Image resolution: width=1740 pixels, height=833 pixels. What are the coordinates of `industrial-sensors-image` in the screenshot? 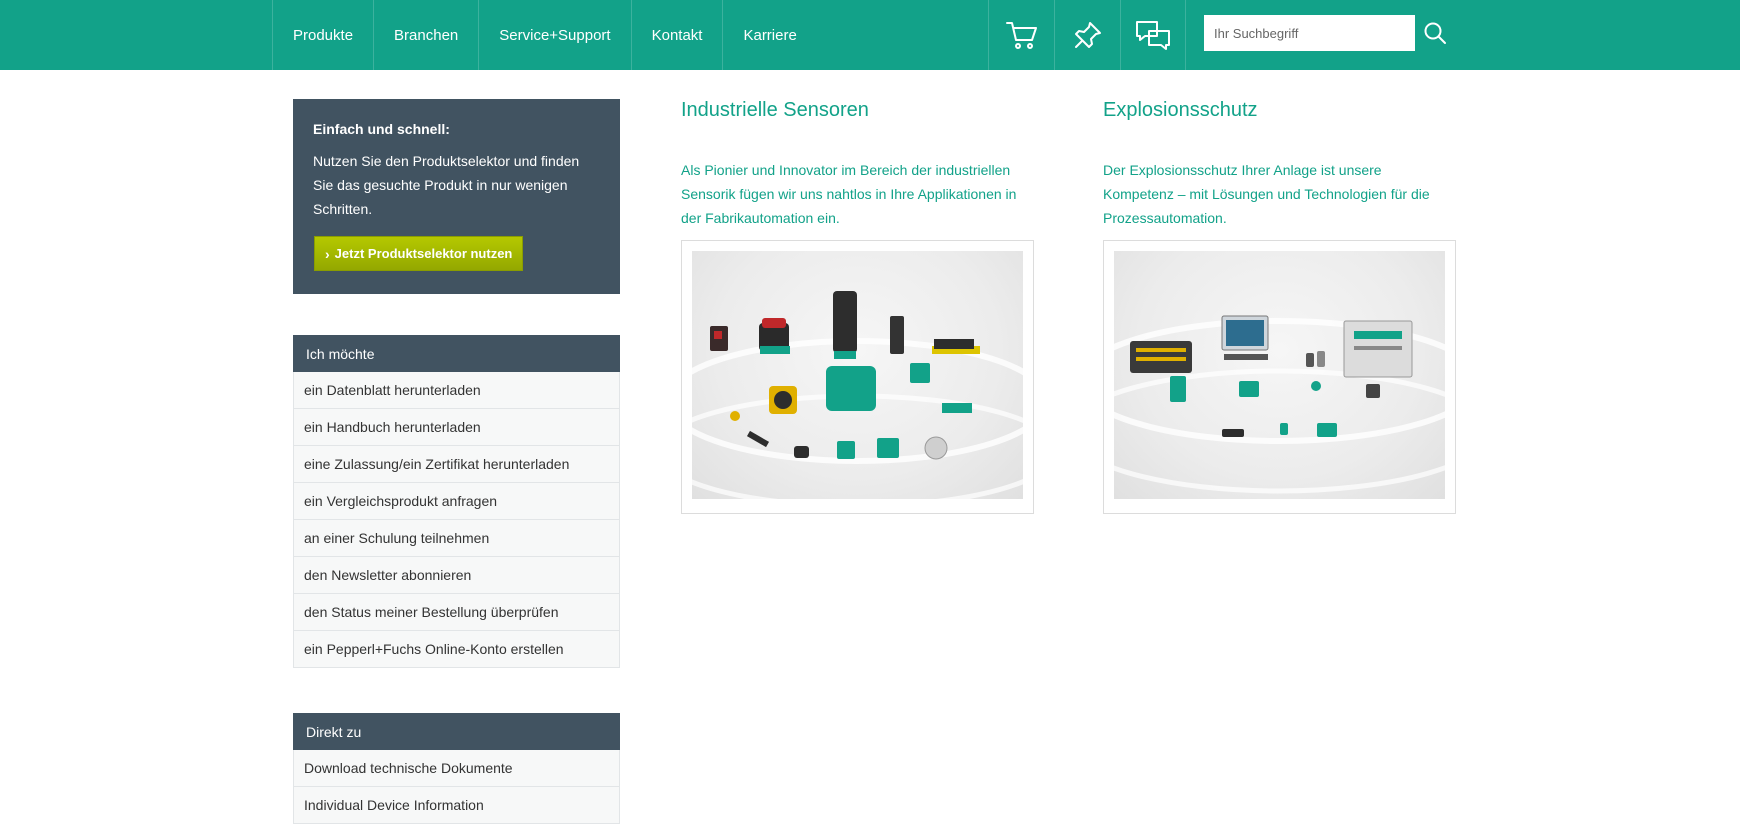 It's located at (857, 375).